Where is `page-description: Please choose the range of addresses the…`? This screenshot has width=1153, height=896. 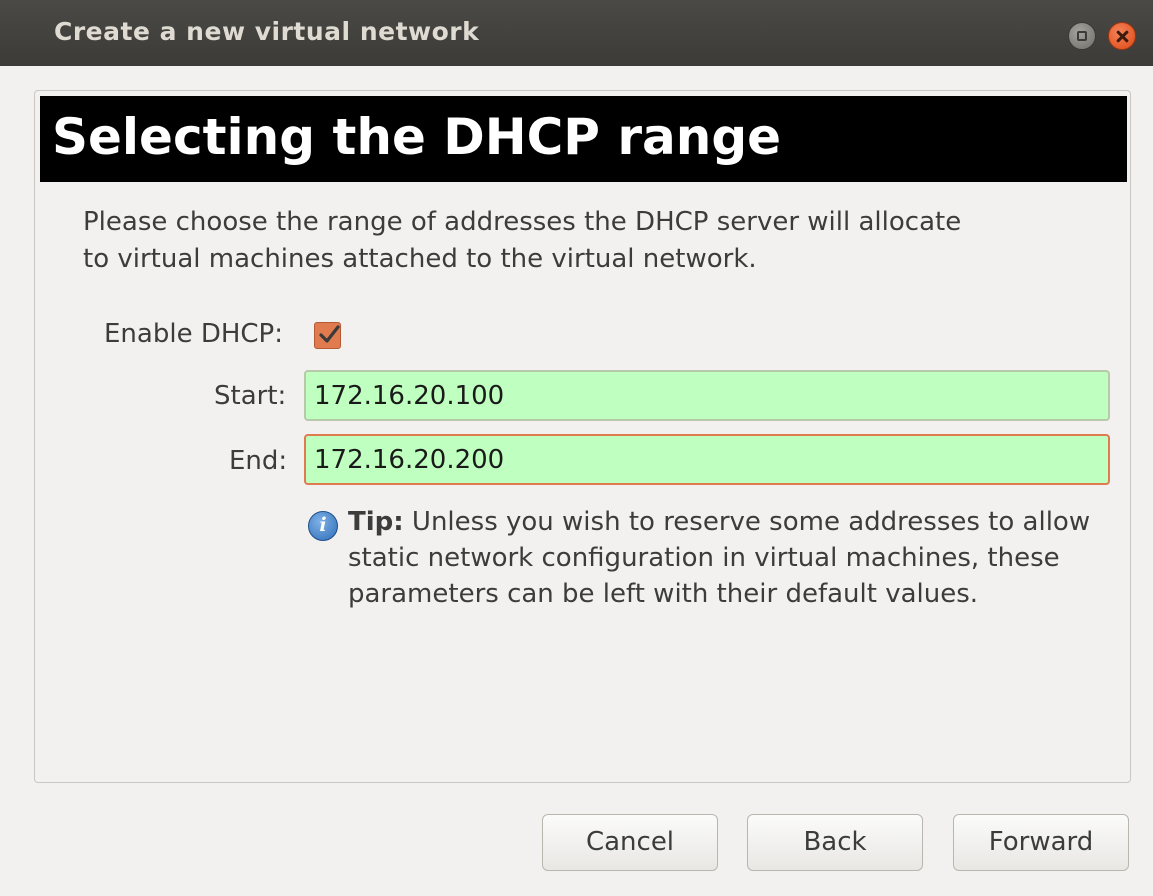
page-description: Please choose the range of addresses the… is located at coordinates (522, 240).